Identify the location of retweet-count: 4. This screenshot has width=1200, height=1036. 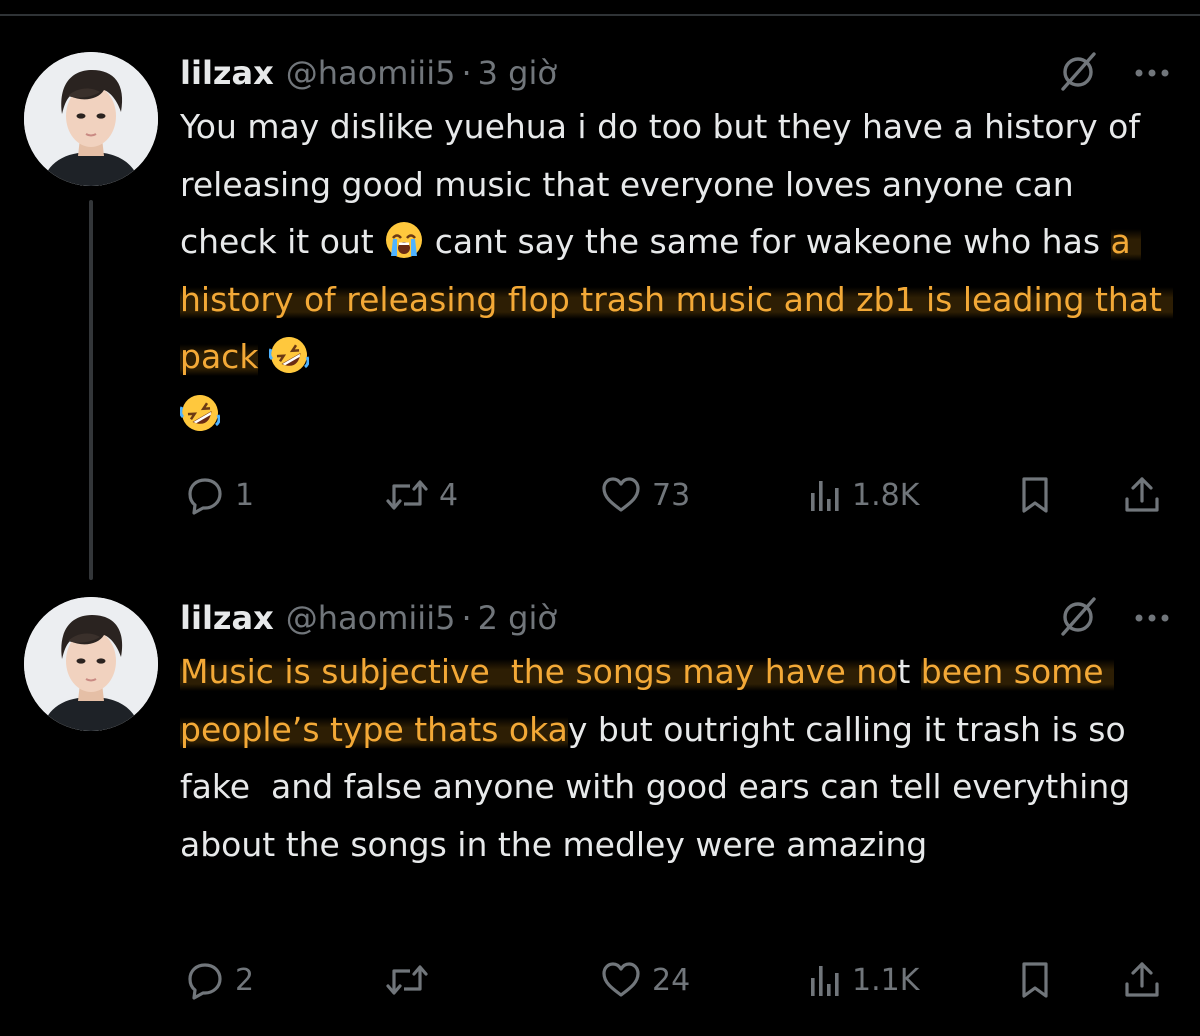
(449, 495).